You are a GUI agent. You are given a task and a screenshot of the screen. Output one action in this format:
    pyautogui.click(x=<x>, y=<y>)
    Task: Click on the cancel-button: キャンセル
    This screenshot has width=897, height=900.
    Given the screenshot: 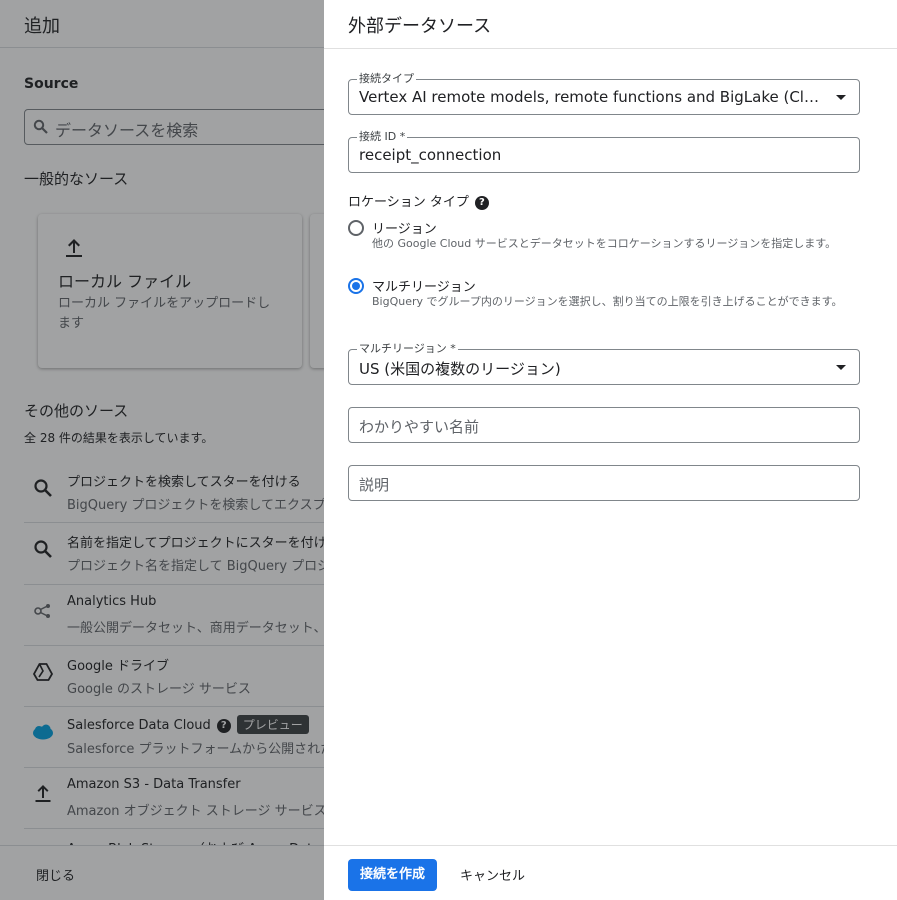 What is the action you would take?
    pyautogui.click(x=492, y=874)
    